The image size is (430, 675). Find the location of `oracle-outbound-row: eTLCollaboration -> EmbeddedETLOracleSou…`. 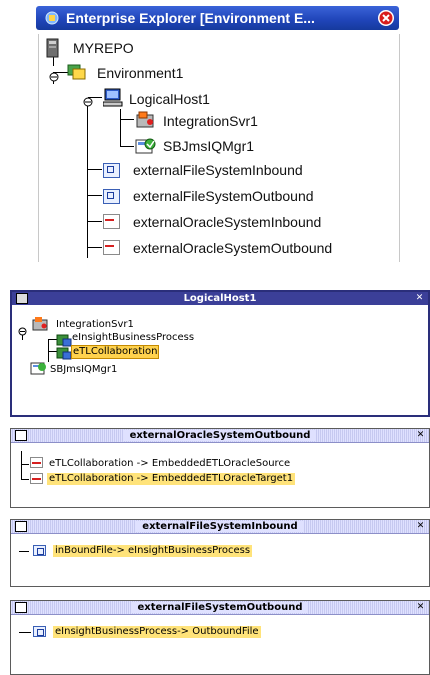

oracle-outbound-row: eTLCollaboration -> EmbeddedETLOracleSou… is located at coordinates (169, 464).